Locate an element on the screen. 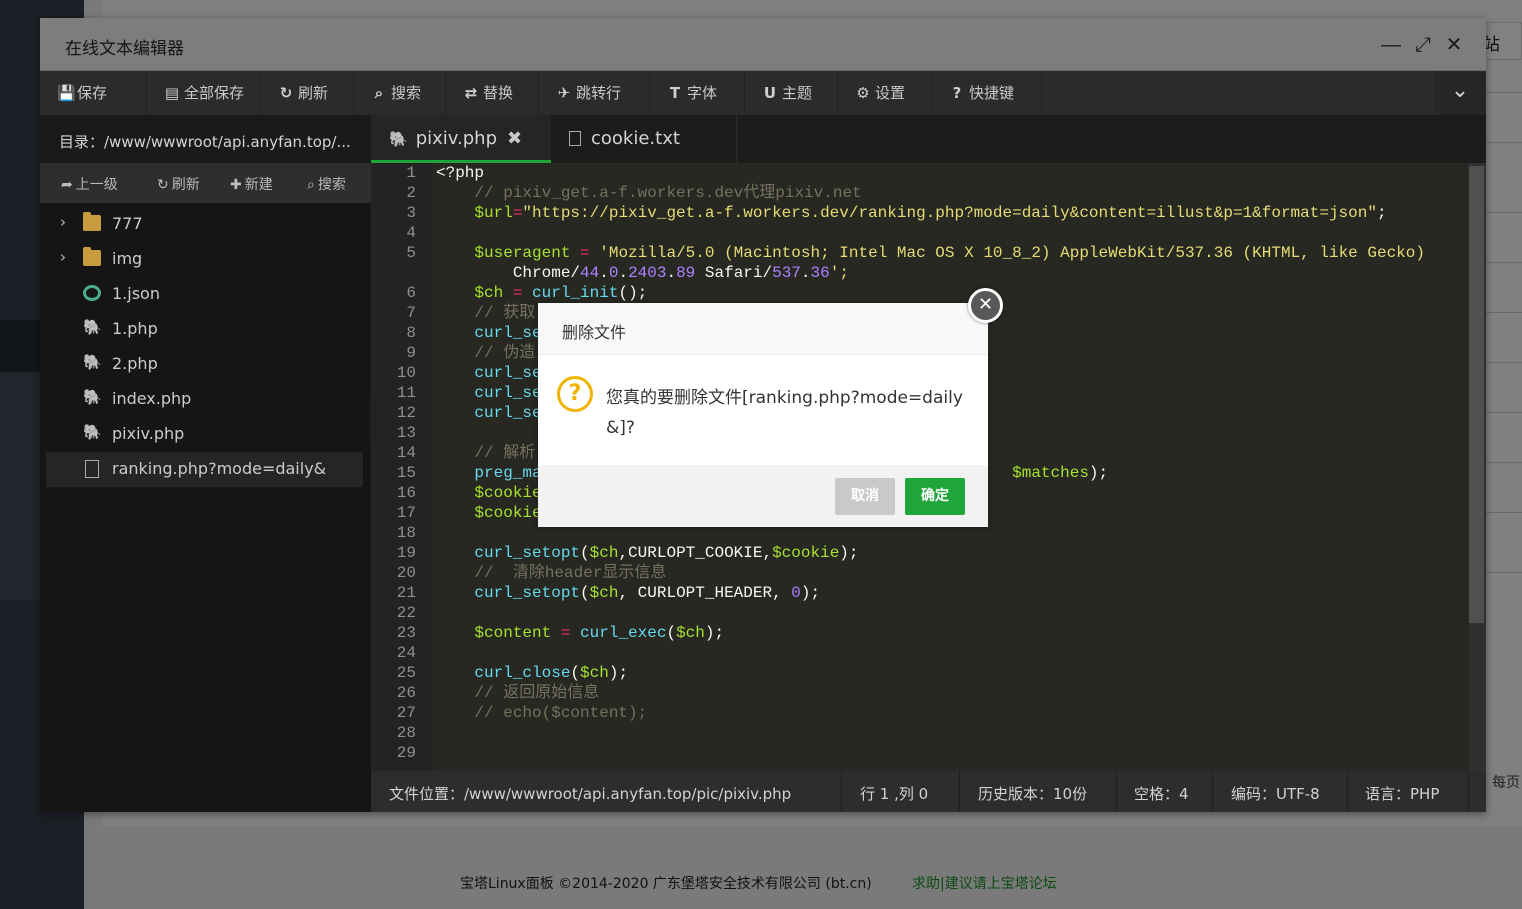 This screenshot has height=909, width=1522. save-label: 保存 is located at coordinates (92, 93).